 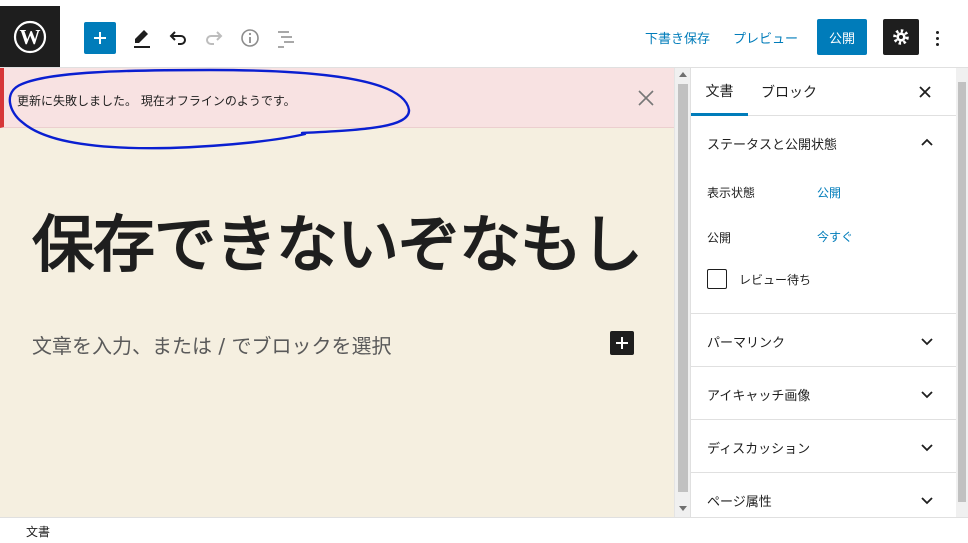 I want to click on redo-button, so click(x=214, y=38).